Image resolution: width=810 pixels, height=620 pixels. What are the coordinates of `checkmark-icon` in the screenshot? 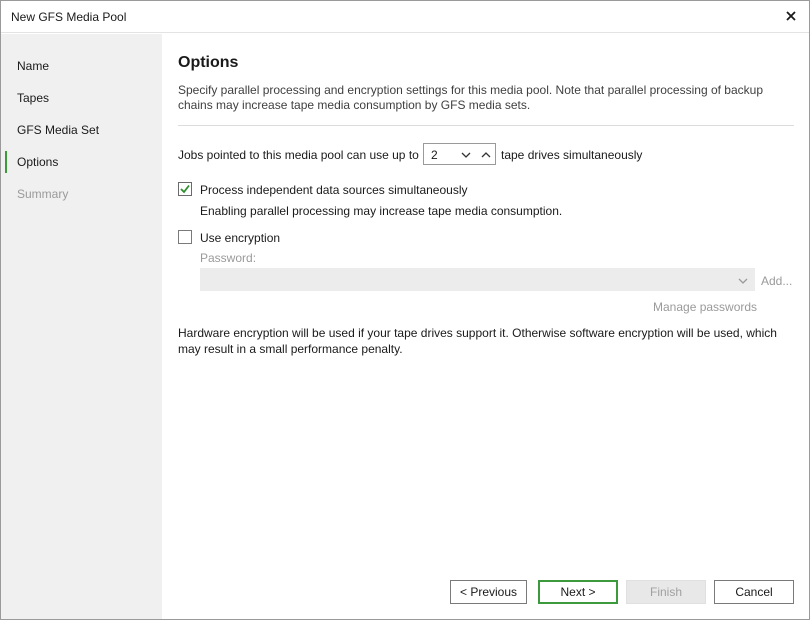 It's located at (185, 189).